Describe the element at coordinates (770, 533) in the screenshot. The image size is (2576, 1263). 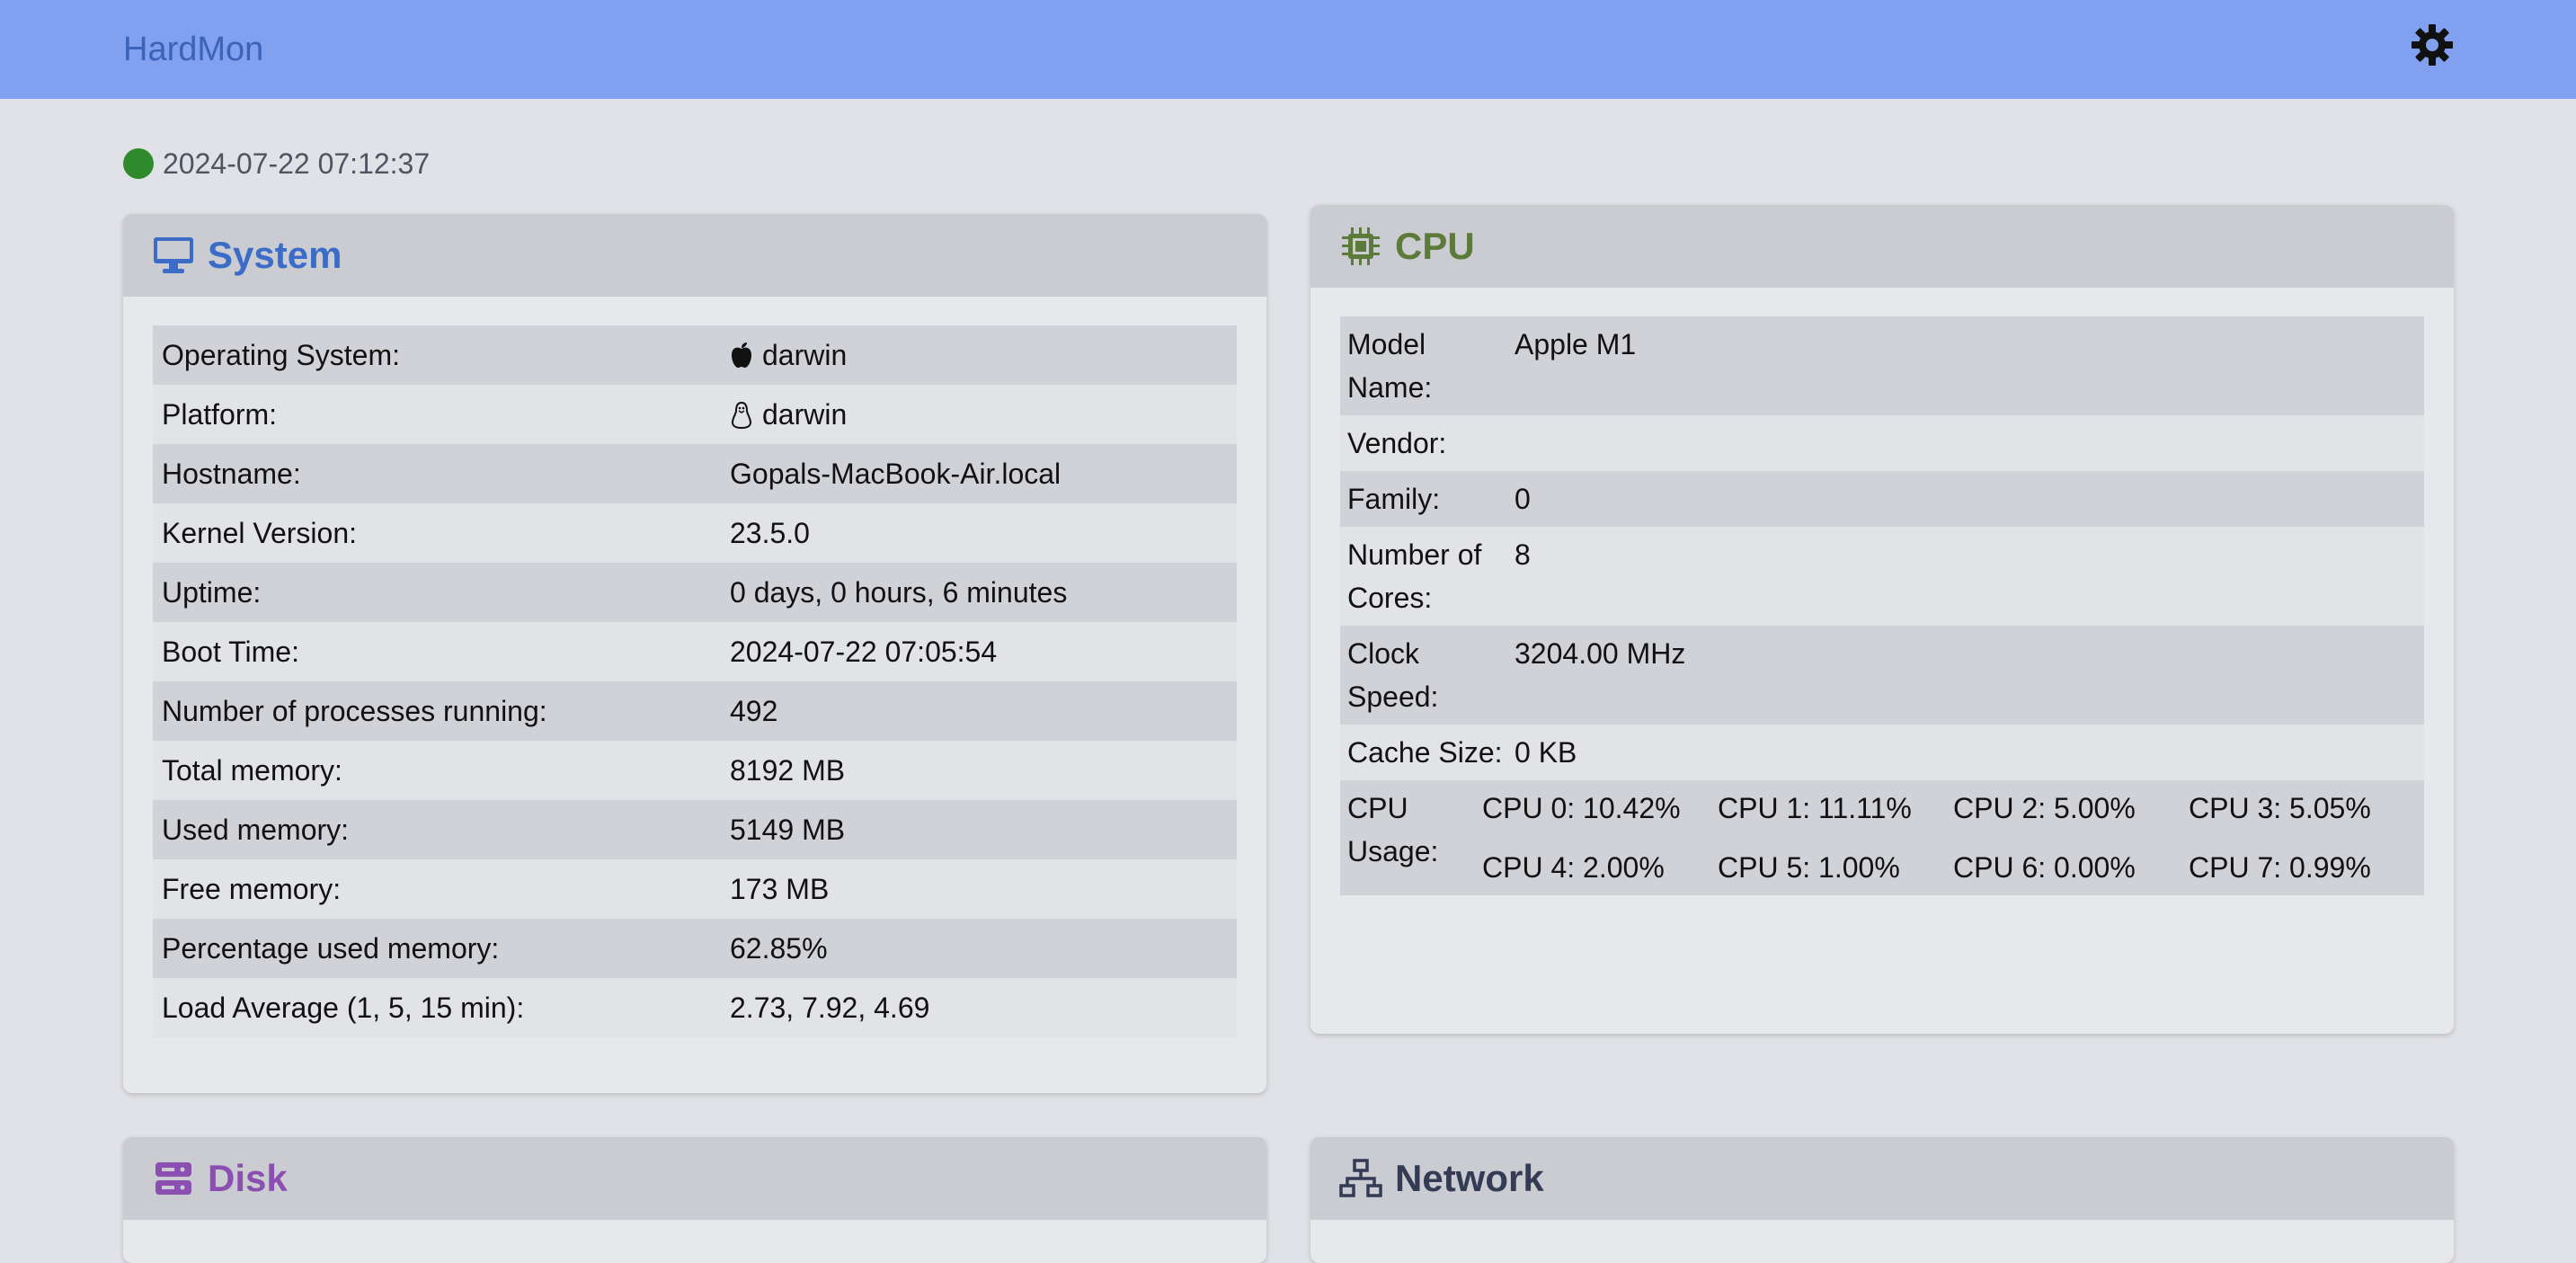
I see `system-info-value: 23.5.0` at that location.